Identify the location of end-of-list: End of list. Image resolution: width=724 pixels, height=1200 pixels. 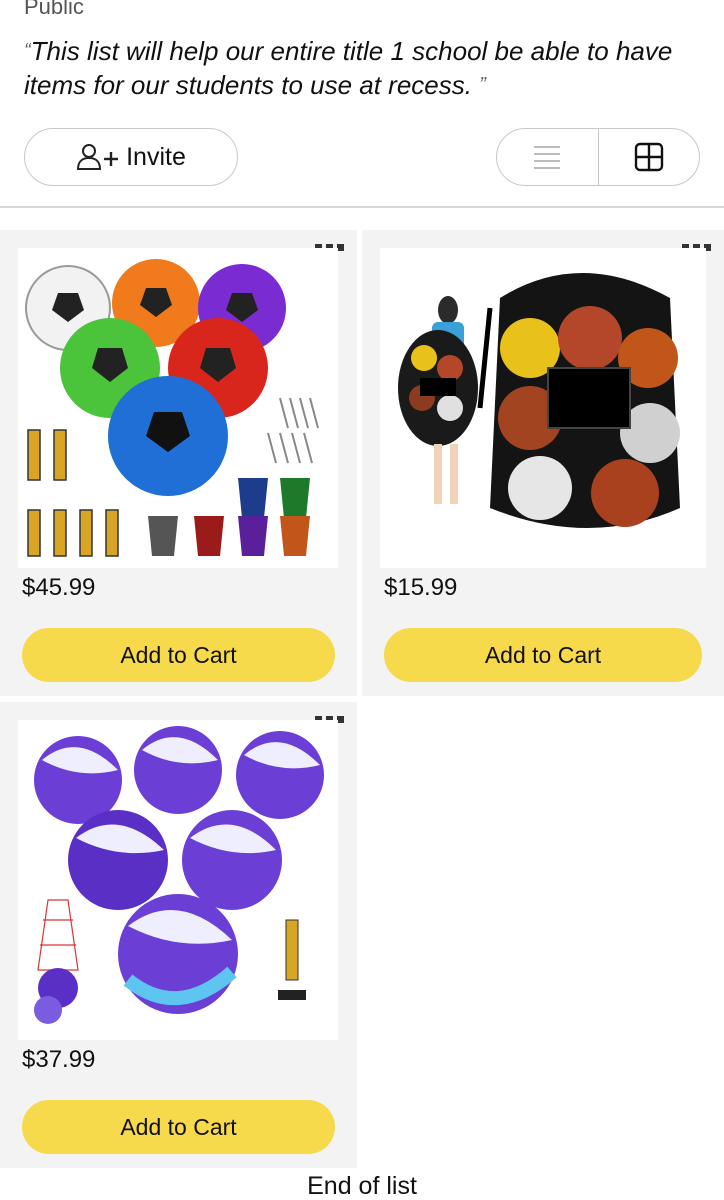
(362, 1186).